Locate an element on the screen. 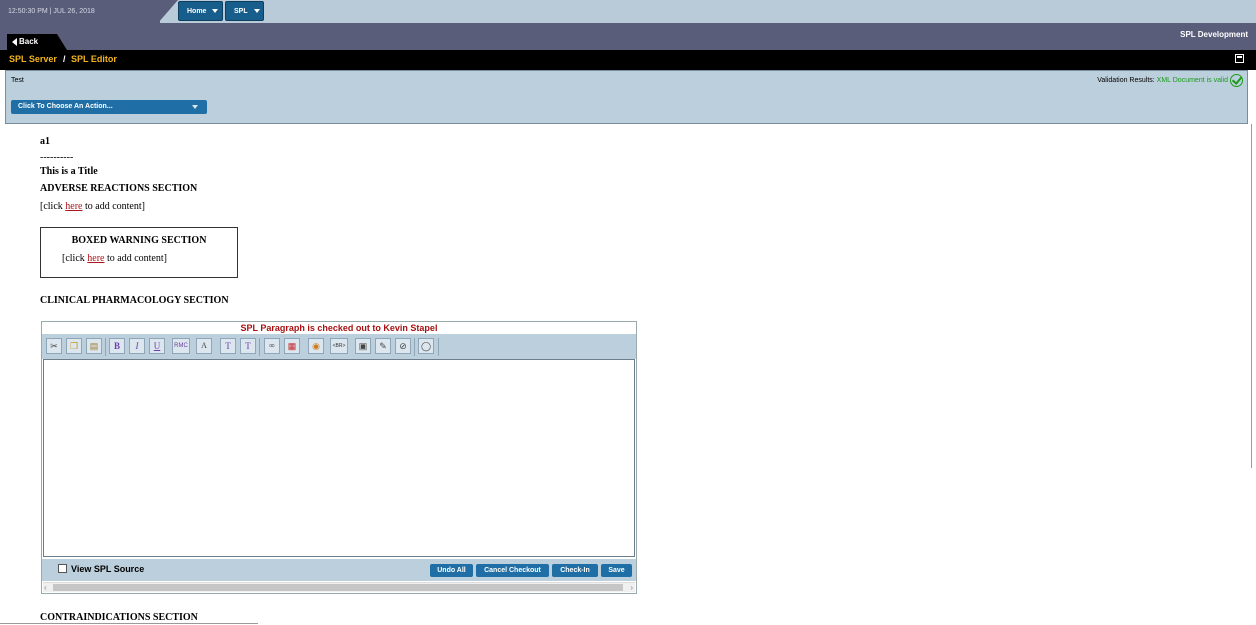 This screenshot has height=625, width=1256. breadcrumb-spl-server: SPL Server is located at coordinates (33, 59).